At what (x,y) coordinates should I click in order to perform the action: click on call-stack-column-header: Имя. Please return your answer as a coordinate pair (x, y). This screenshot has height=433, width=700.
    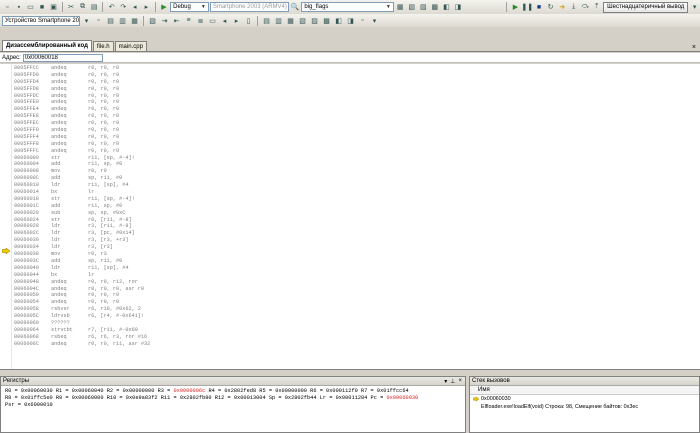
    Looking at the image, I should click on (584, 390).